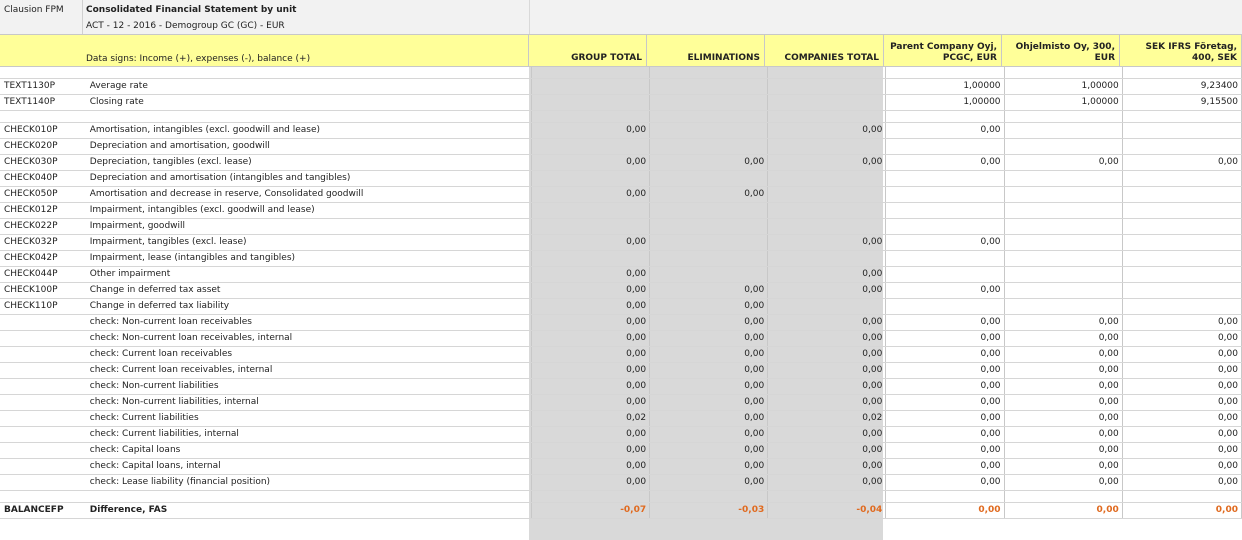  Describe the element at coordinates (309, 306) in the screenshot. I see `row-description-cell: Change in deferred tax liability` at that location.